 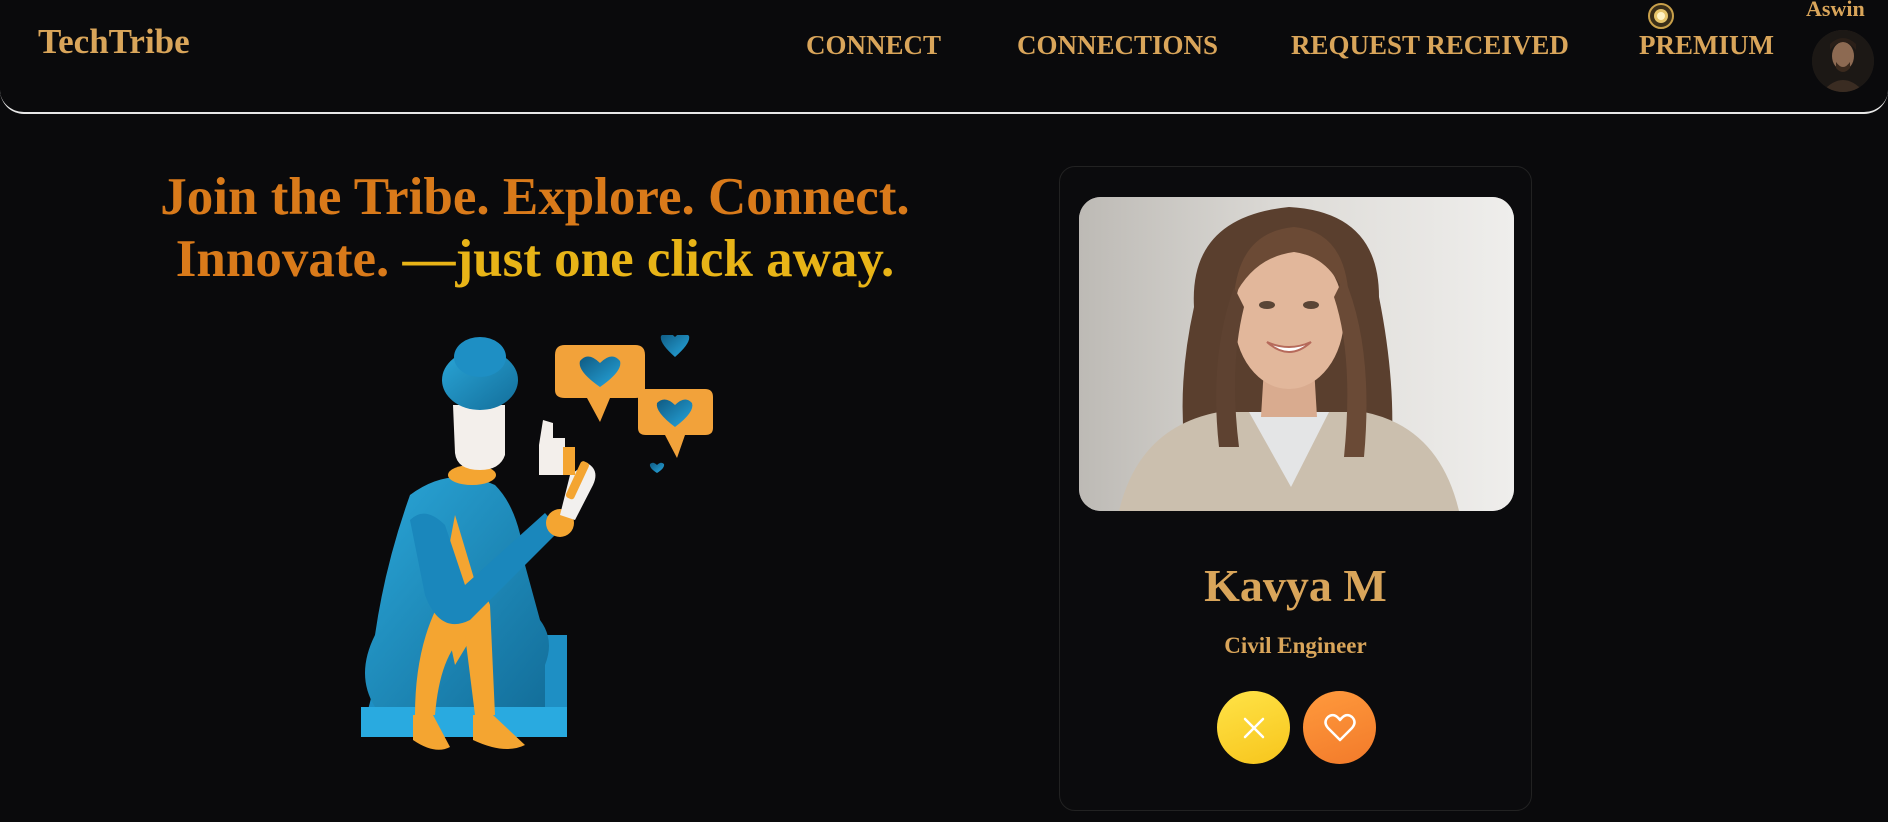 I want to click on hero-line-2a: Innovate., so click(x=289, y=259).